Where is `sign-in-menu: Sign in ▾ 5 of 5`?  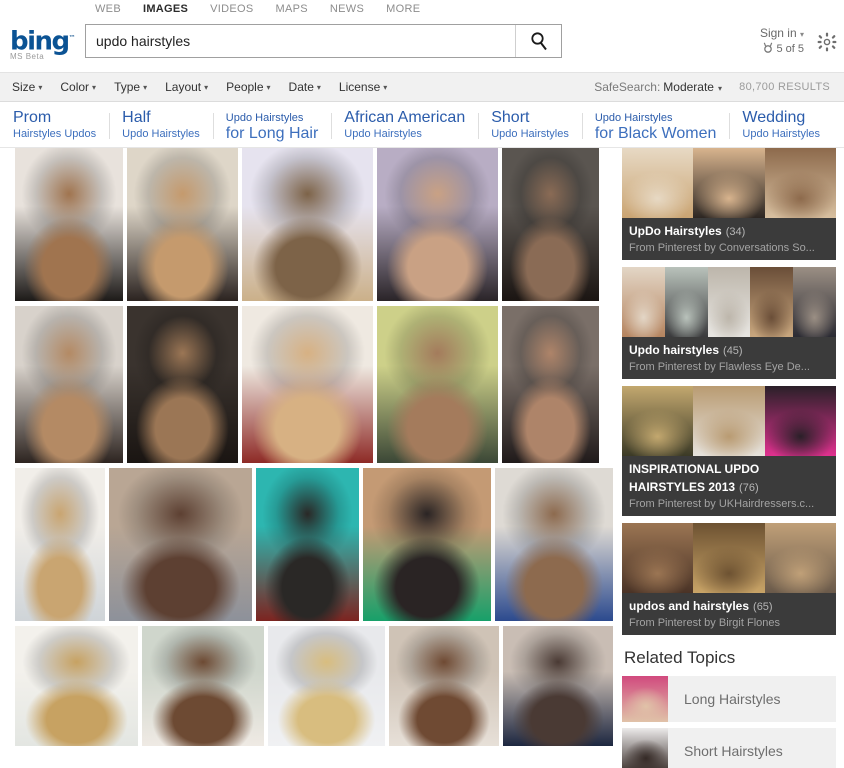
sign-in-menu: Sign in ▾ 5 of 5 is located at coordinates (782, 41).